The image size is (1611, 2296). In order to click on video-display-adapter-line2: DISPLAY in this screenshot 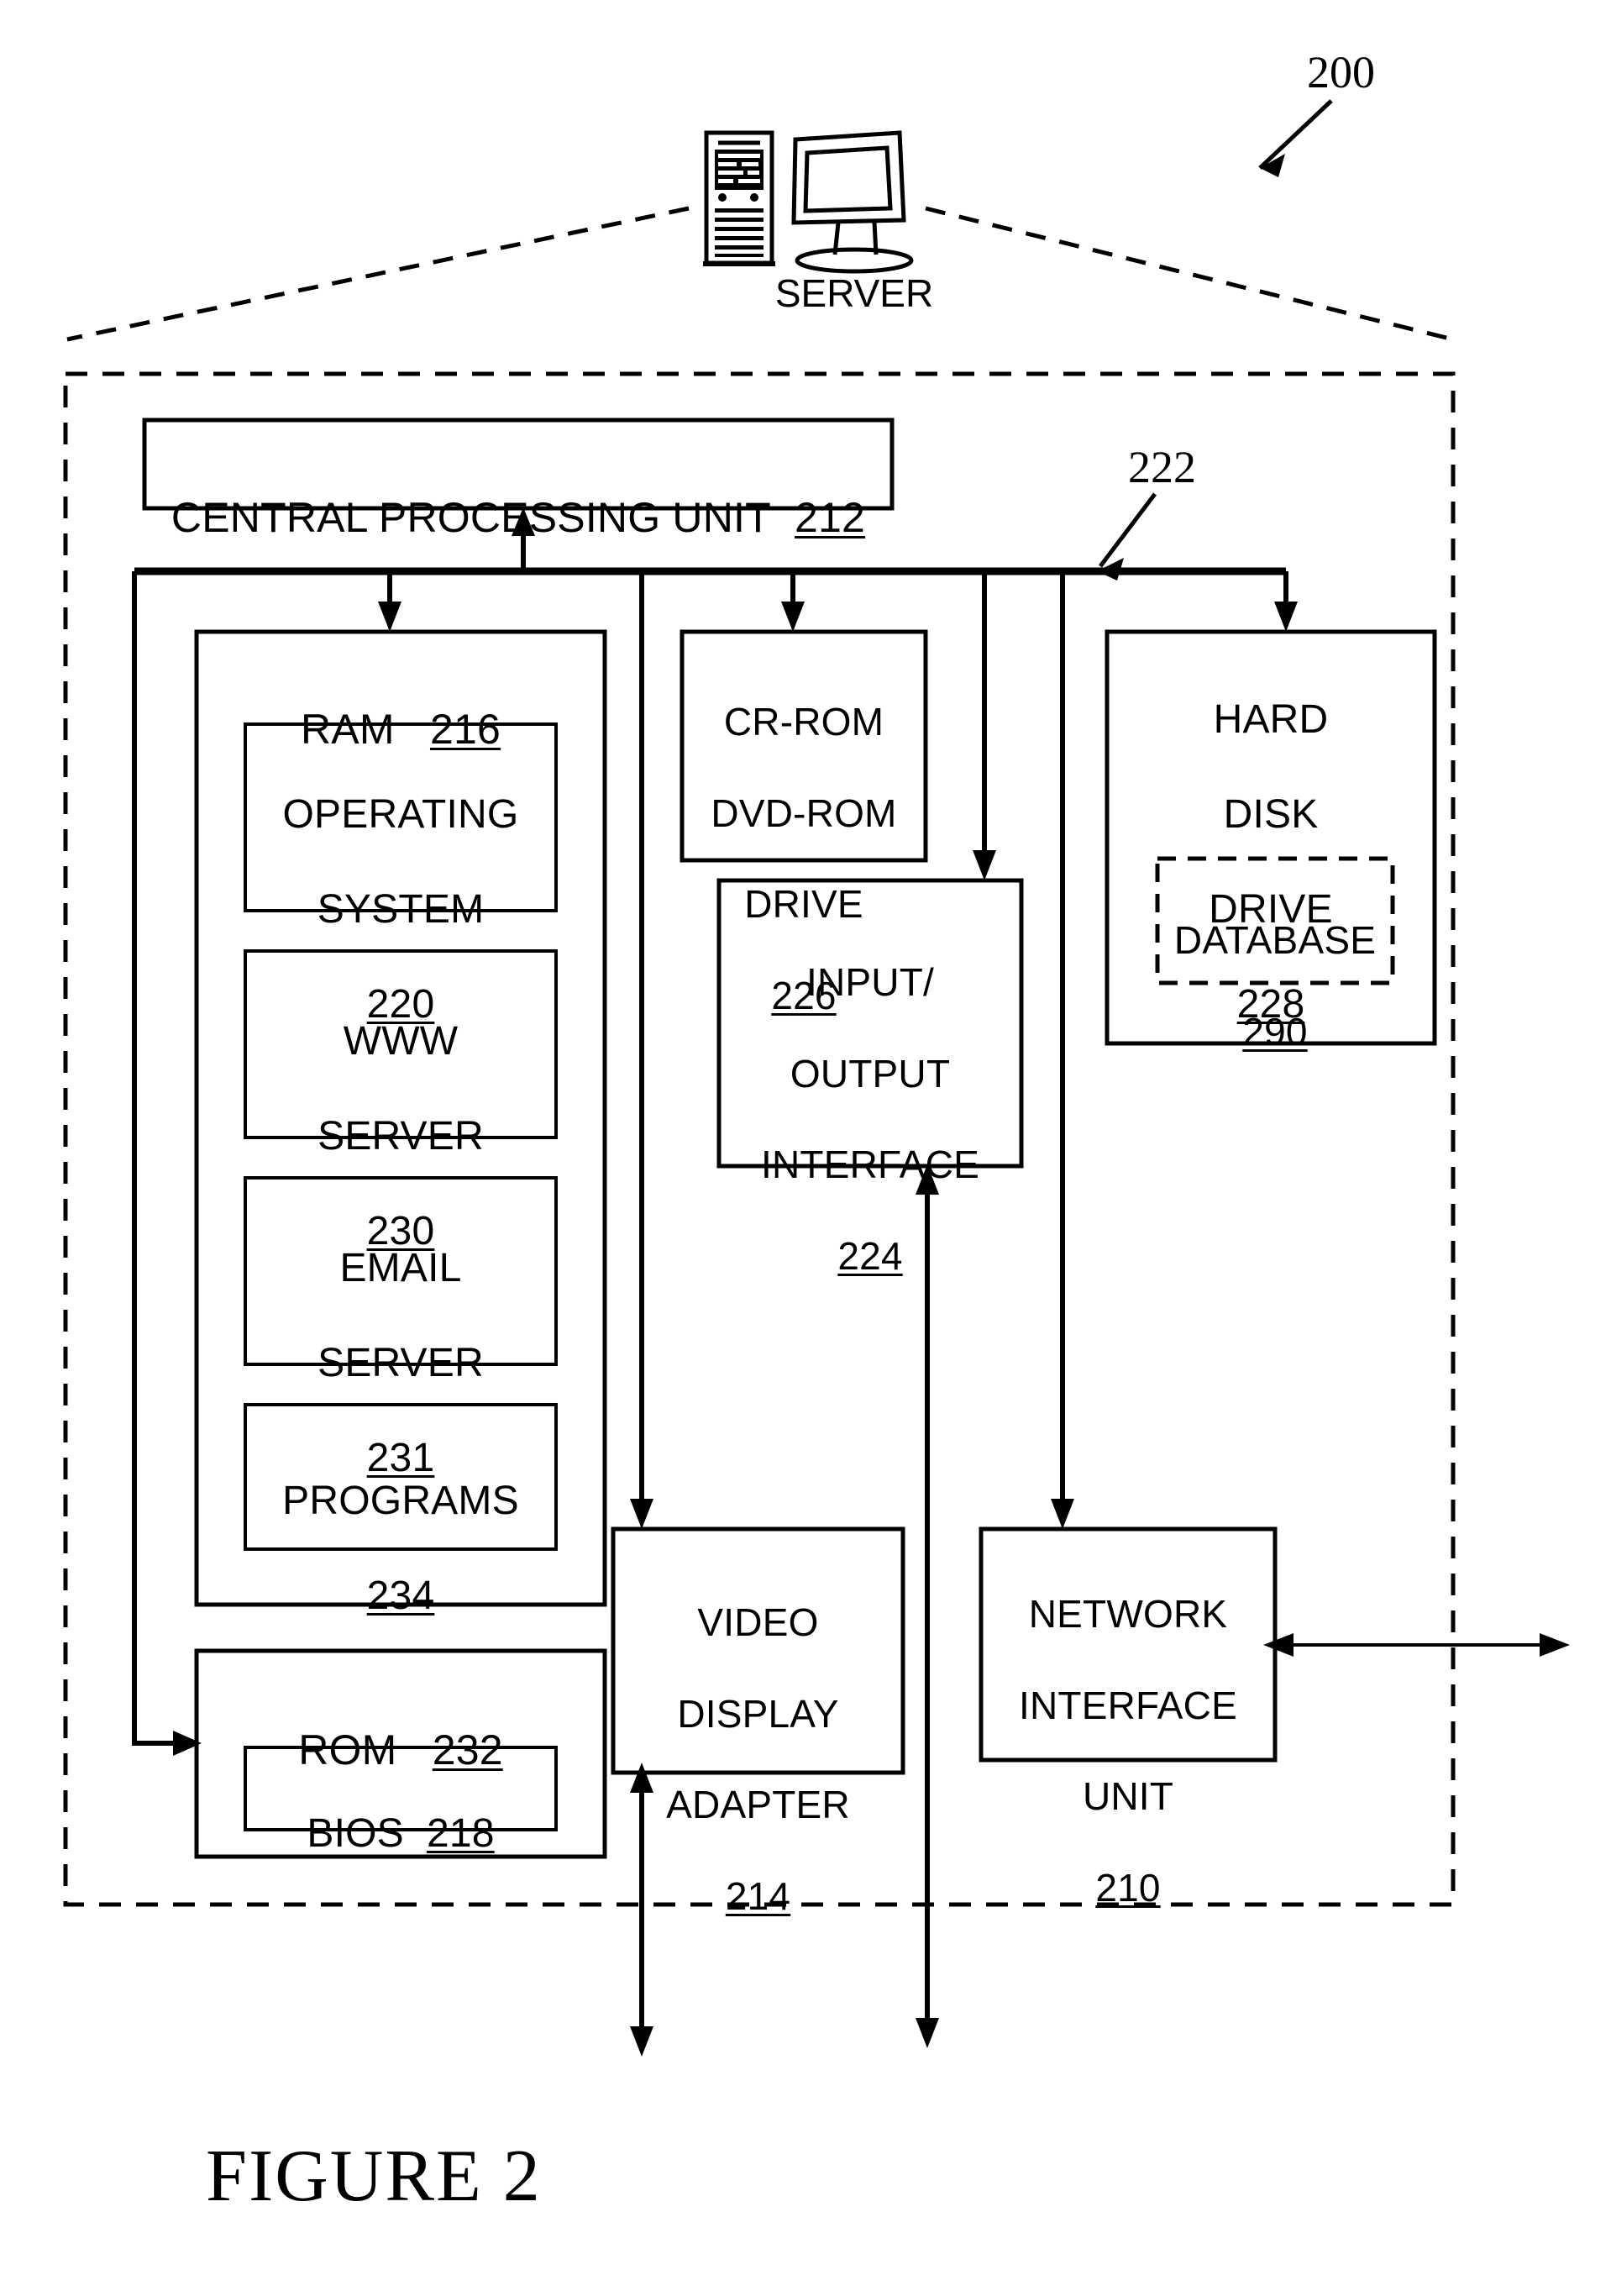, I will do `click(758, 1713)`.